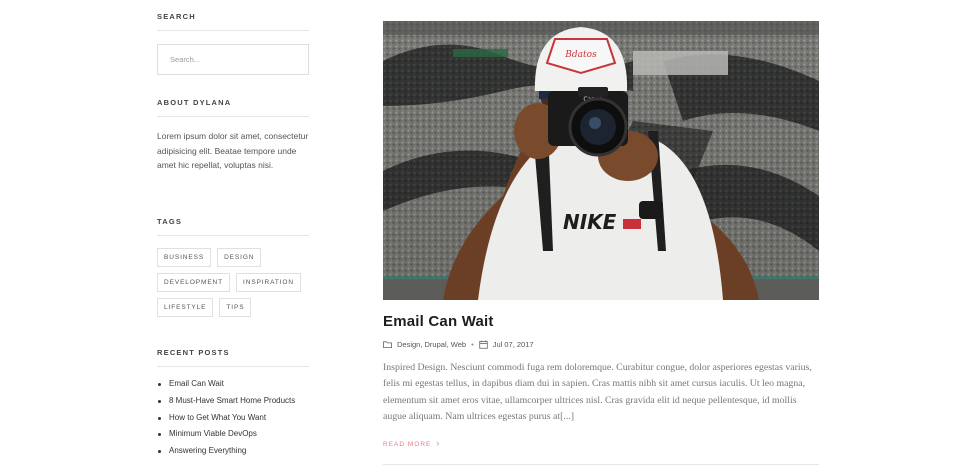 This screenshot has height=471, width=980. I want to click on about-widget-title: ABOUT DYLANA, so click(233, 107).